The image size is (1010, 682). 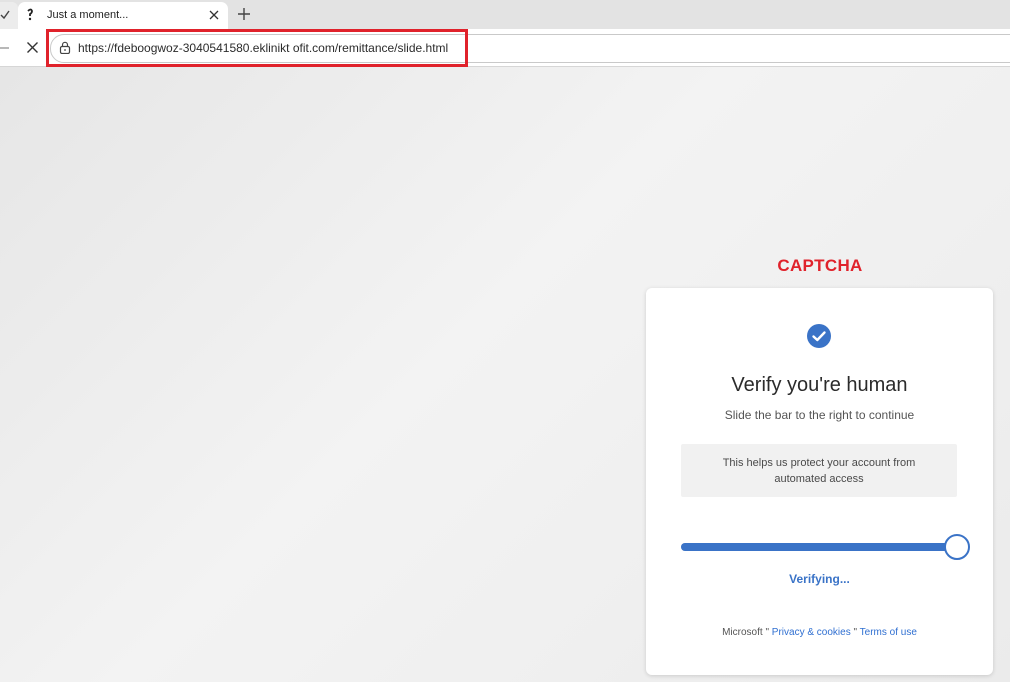 I want to click on checkmark-circle-icon, so click(x=819, y=336).